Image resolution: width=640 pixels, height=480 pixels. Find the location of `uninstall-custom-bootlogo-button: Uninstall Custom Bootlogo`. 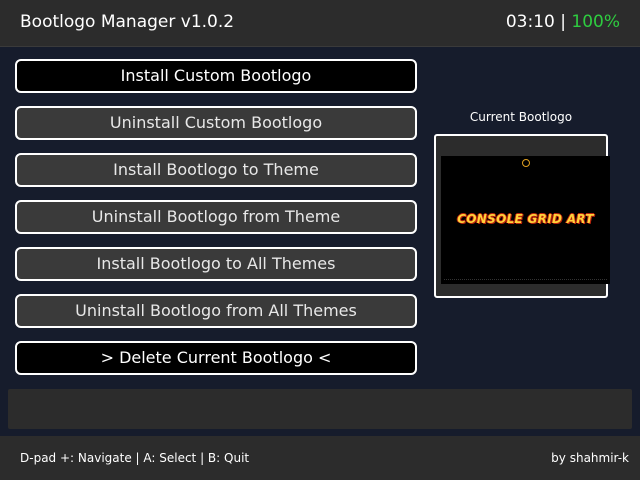

uninstall-custom-bootlogo-button: Uninstall Custom Bootlogo is located at coordinates (216, 123).